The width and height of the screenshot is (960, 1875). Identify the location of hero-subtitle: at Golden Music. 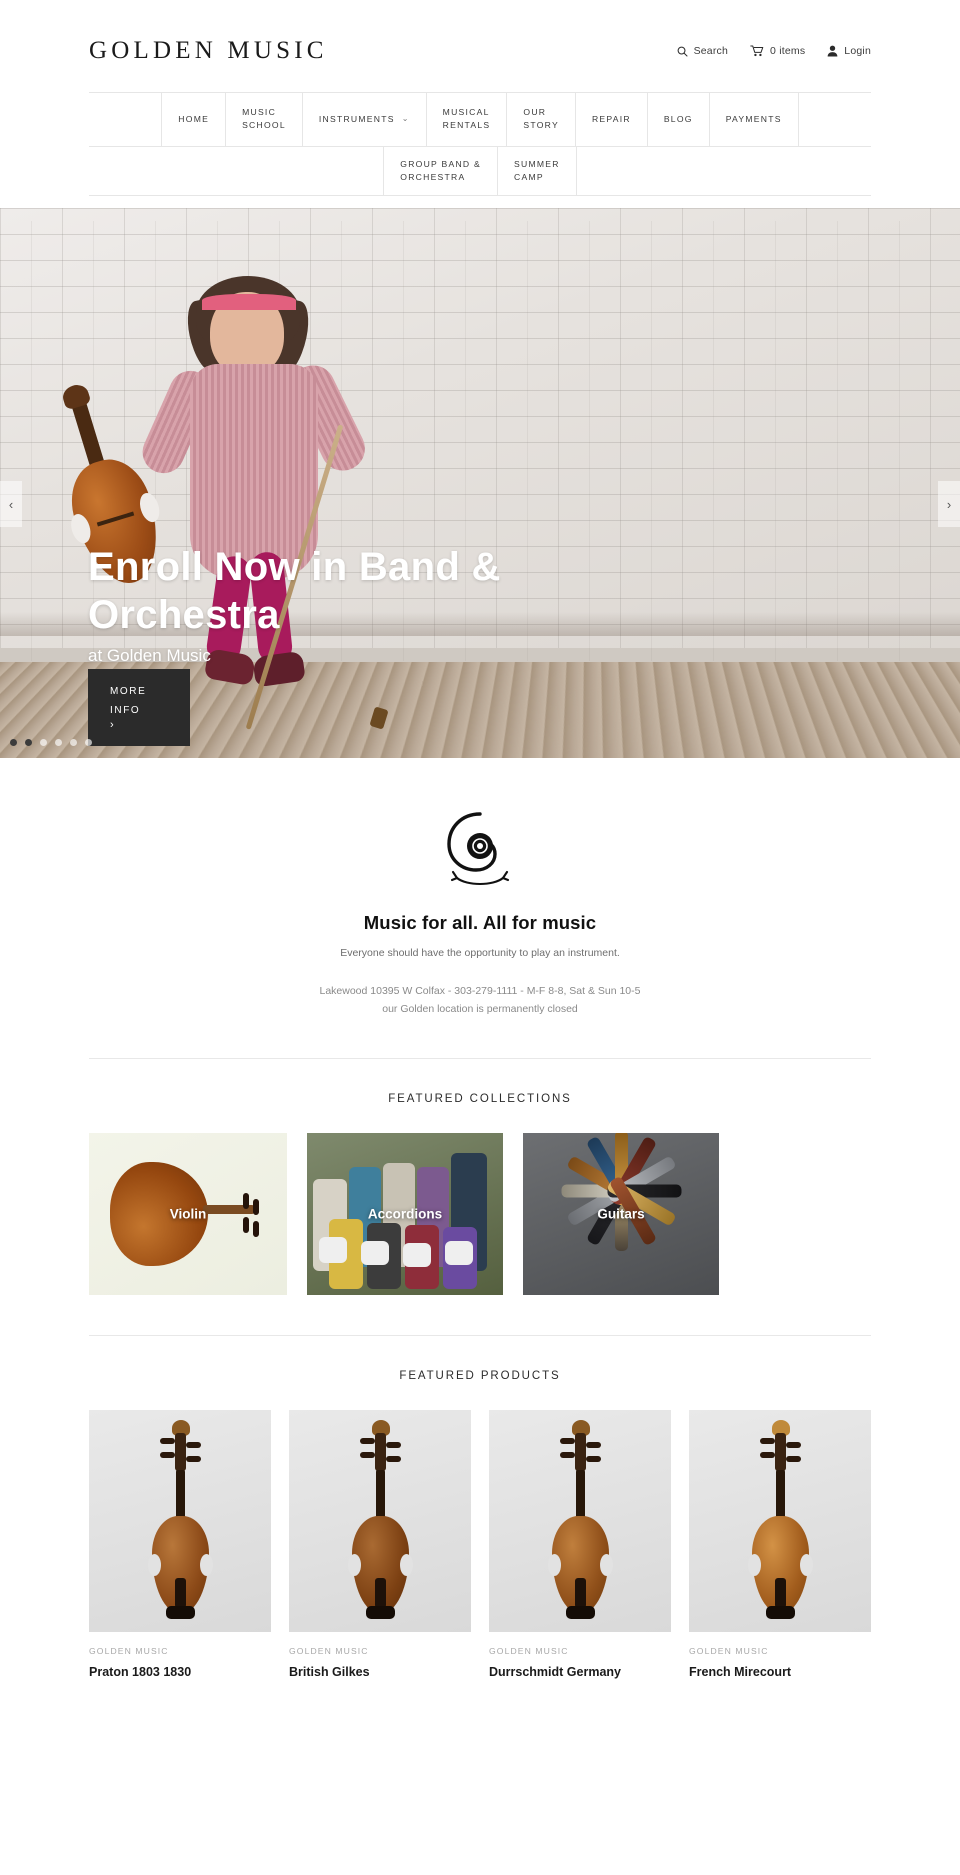
(149, 656).